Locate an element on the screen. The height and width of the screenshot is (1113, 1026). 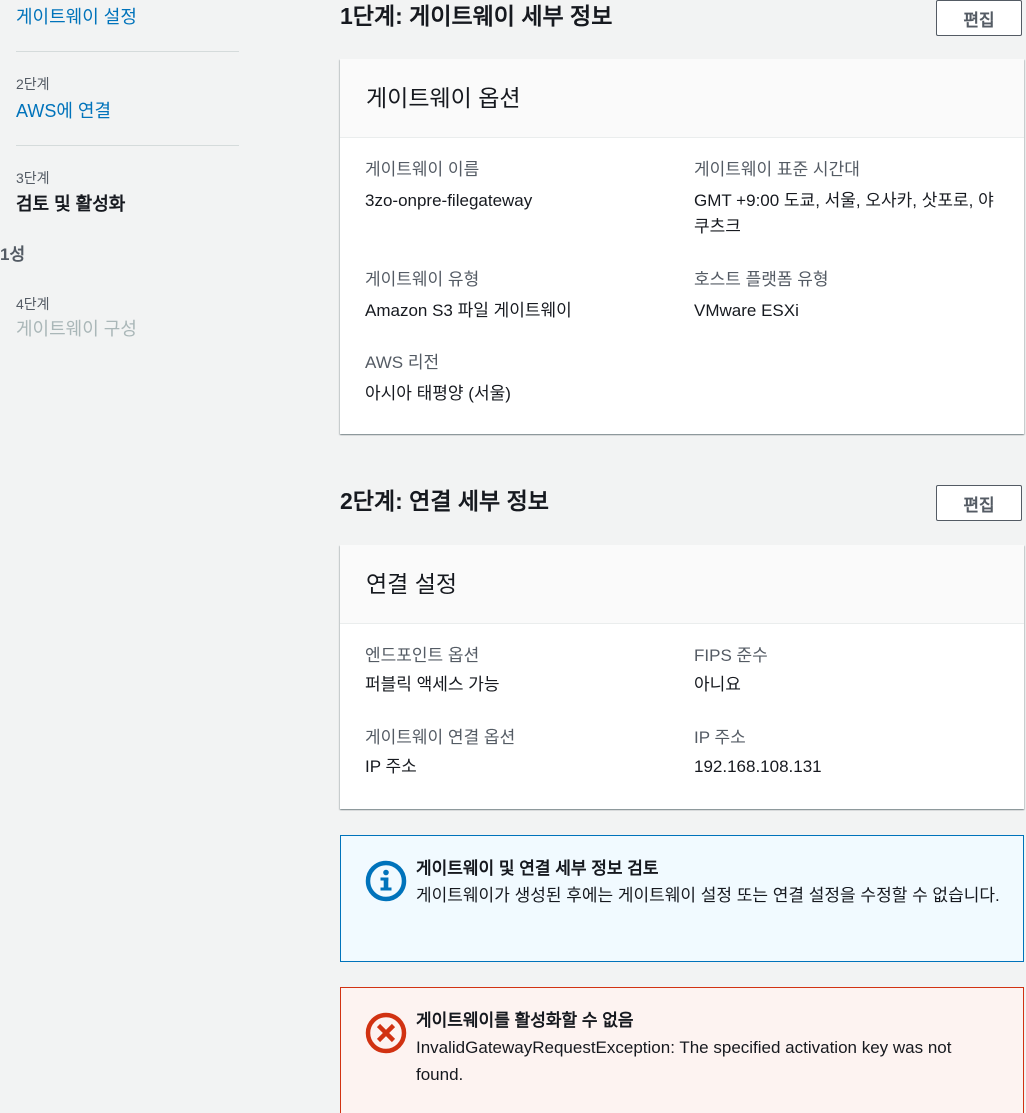
alert-title: 게이트웨이 및 연결 세부 정보 검토 is located at coordinates (537, 868).